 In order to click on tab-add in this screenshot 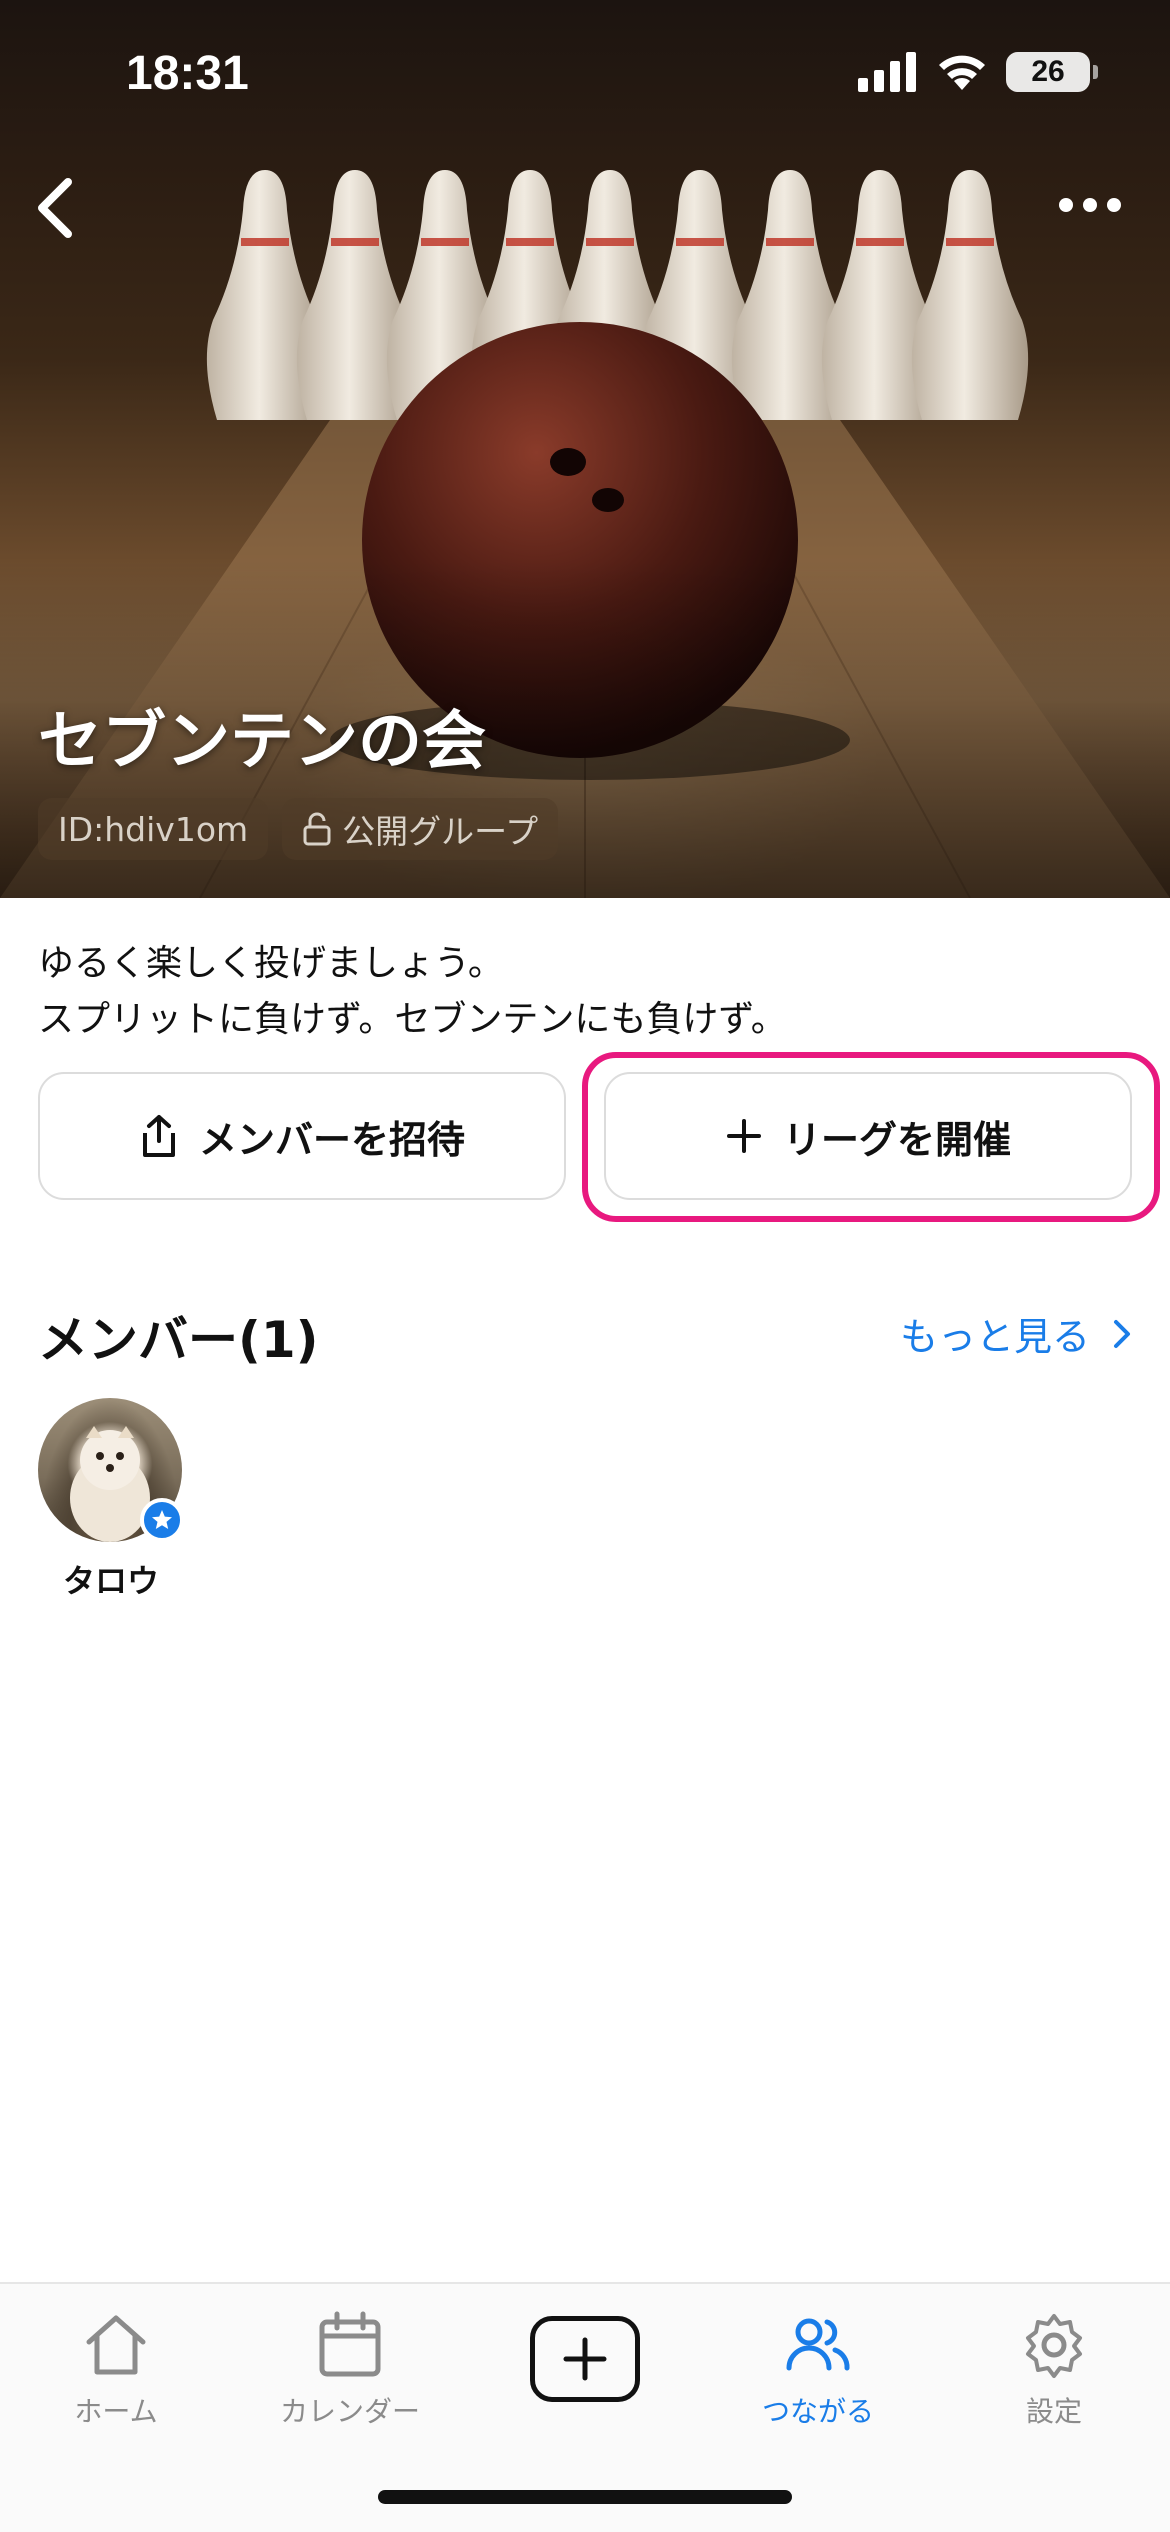, I will do `click(585, 2355)`.